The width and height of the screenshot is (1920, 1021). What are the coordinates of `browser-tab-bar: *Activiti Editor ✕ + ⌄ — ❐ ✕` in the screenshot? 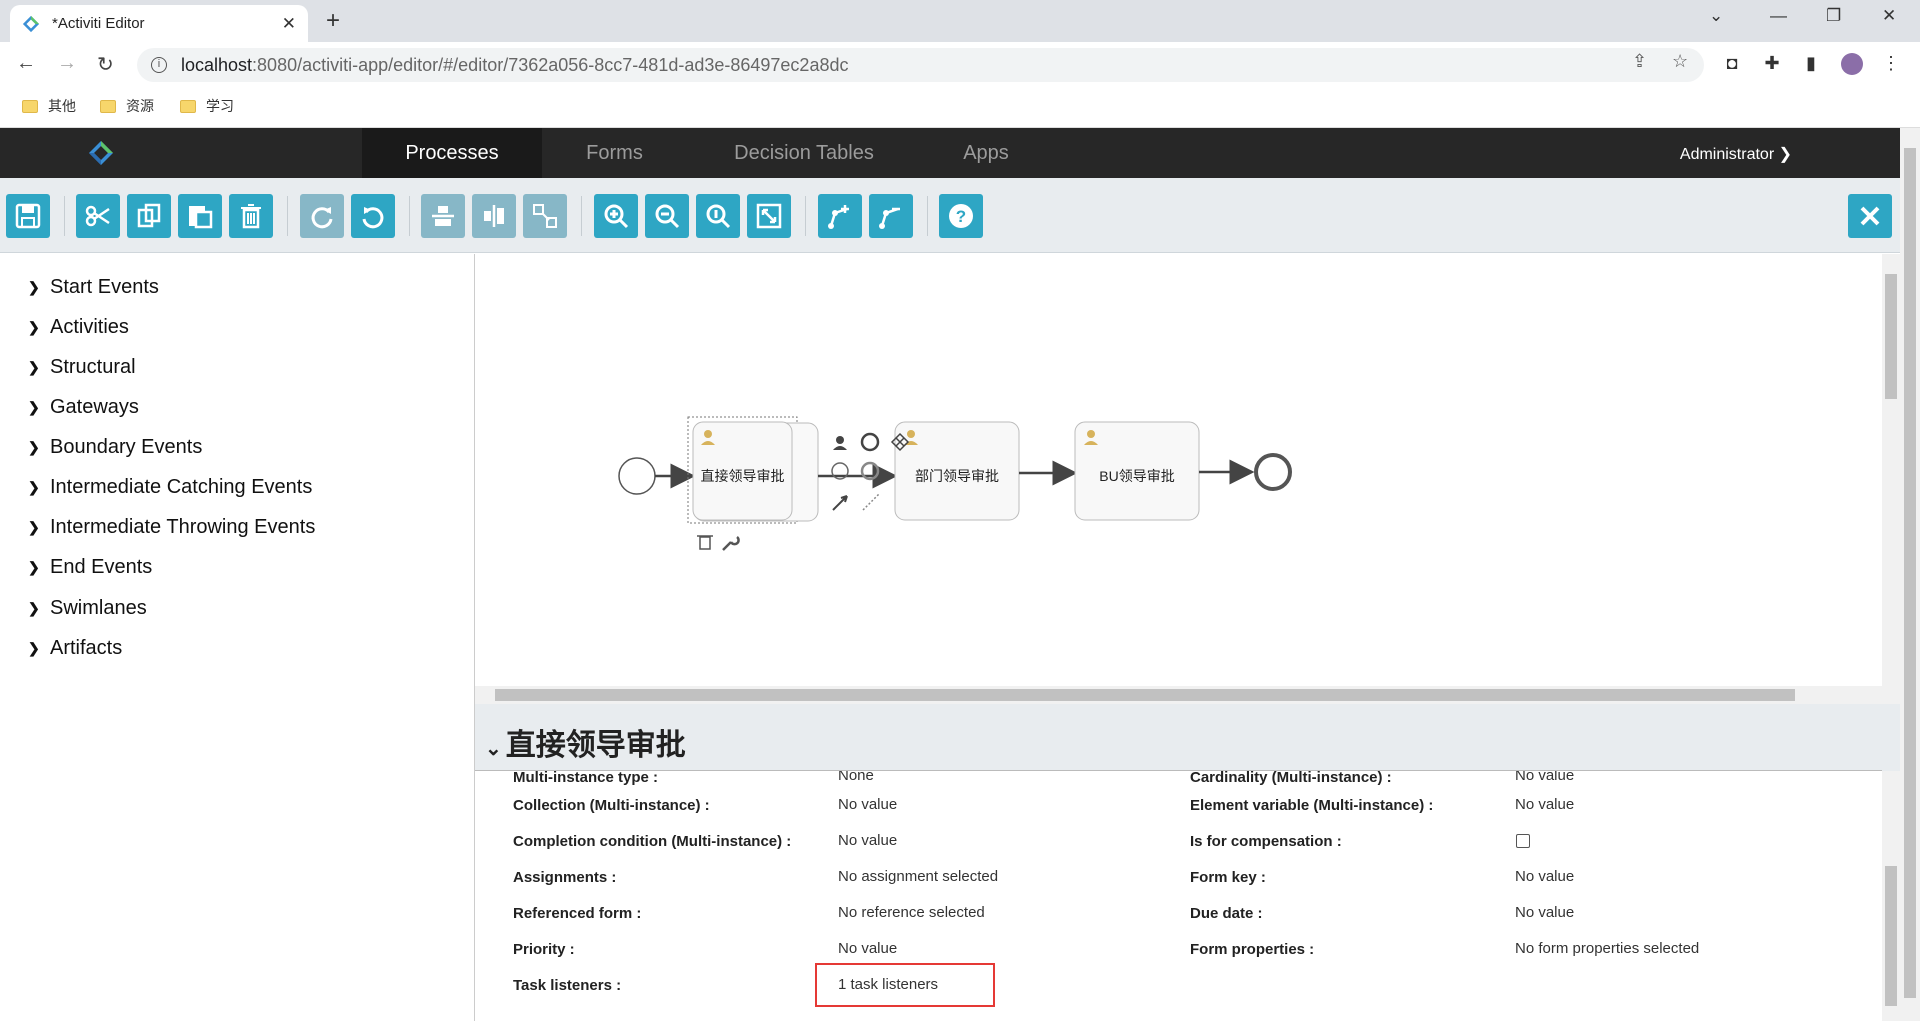 It's located at (960, 21).